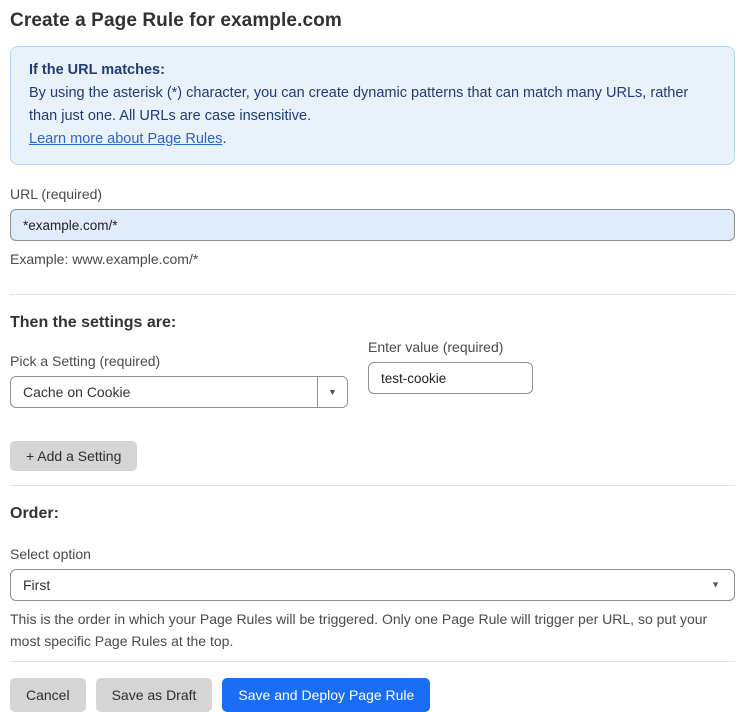  I want to click on order-select-label: Select option, so click(50, 554).